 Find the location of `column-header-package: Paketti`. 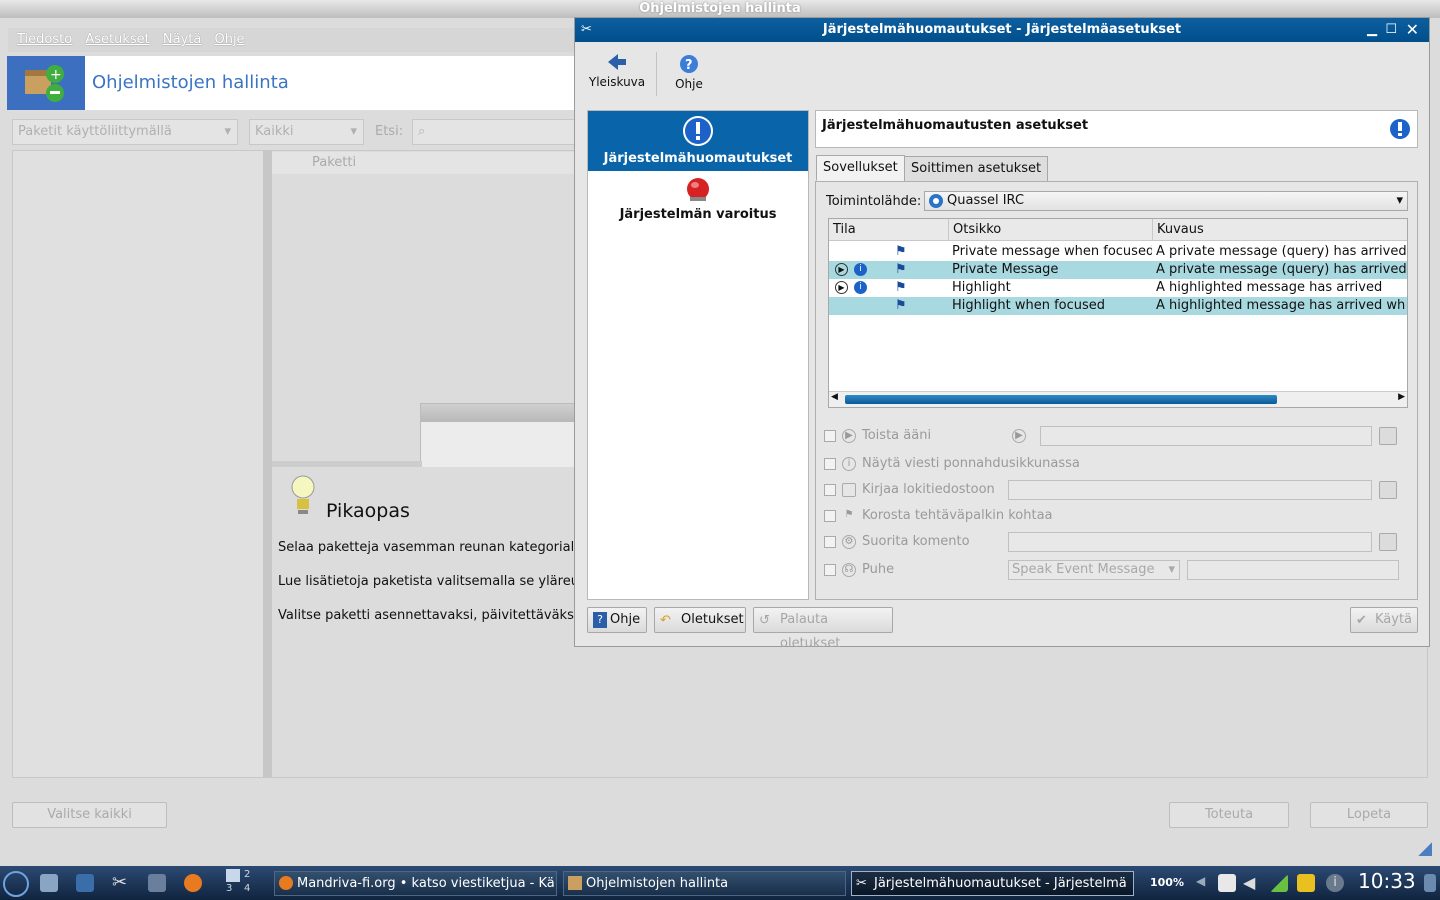

column-header-package: Paketti is located at coordinates (423, 163).